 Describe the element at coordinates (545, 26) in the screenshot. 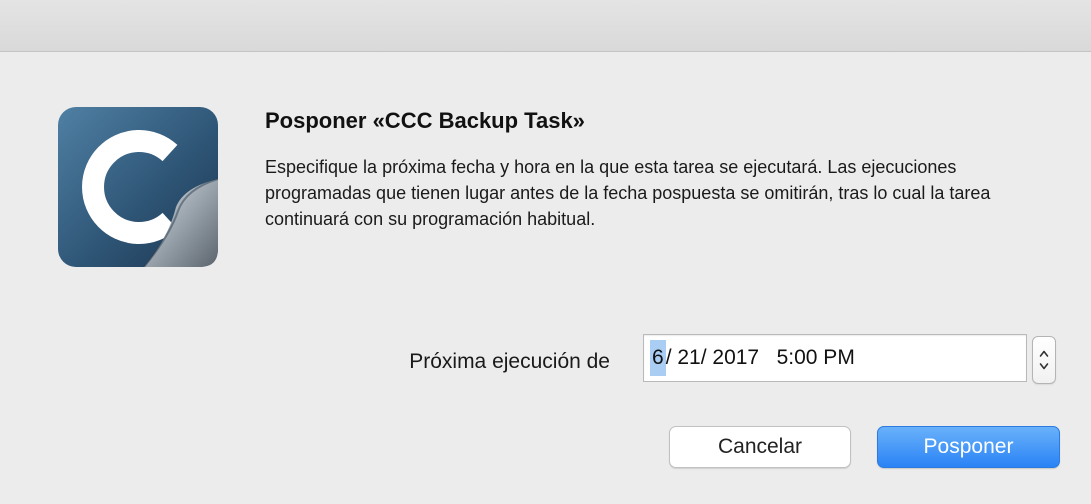

I see `window-titlebar` at that location.